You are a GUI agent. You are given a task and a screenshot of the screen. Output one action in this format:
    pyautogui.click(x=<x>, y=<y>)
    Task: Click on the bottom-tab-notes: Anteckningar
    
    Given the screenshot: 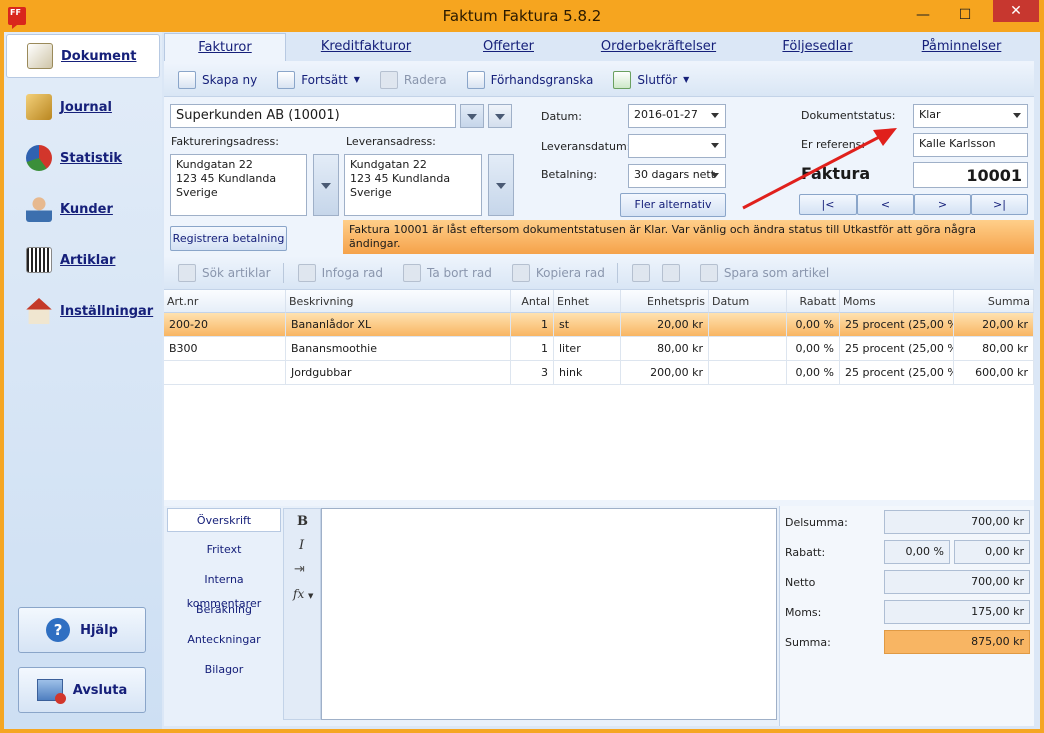 What is the action you would take?
    pyautogui.click(x=224, y=640)
    